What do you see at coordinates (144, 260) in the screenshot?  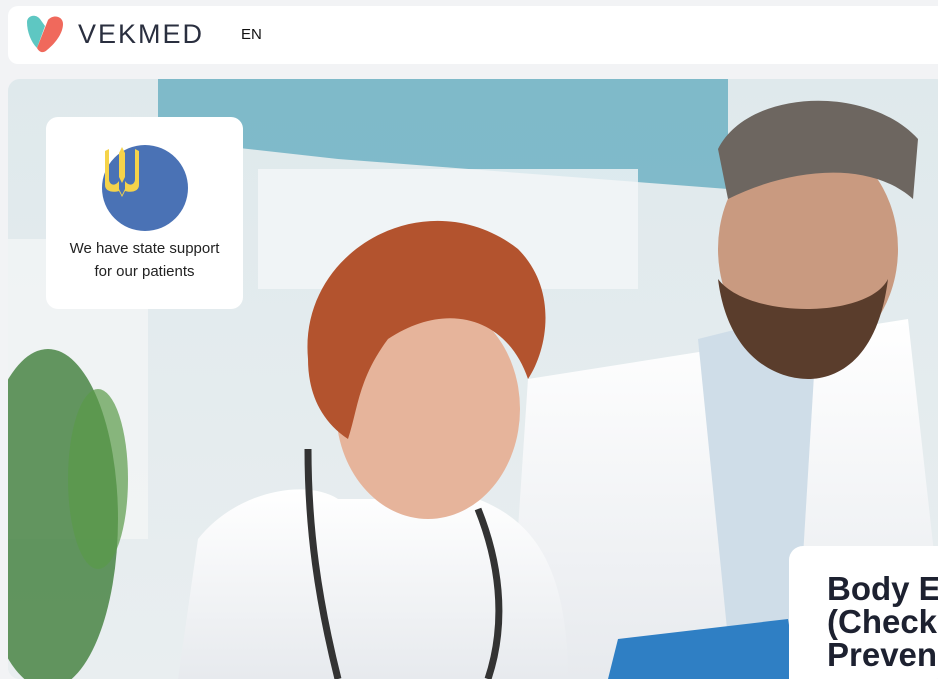 I see `state-support-text: We have state support for our patients` at bounding box center [144, 260].